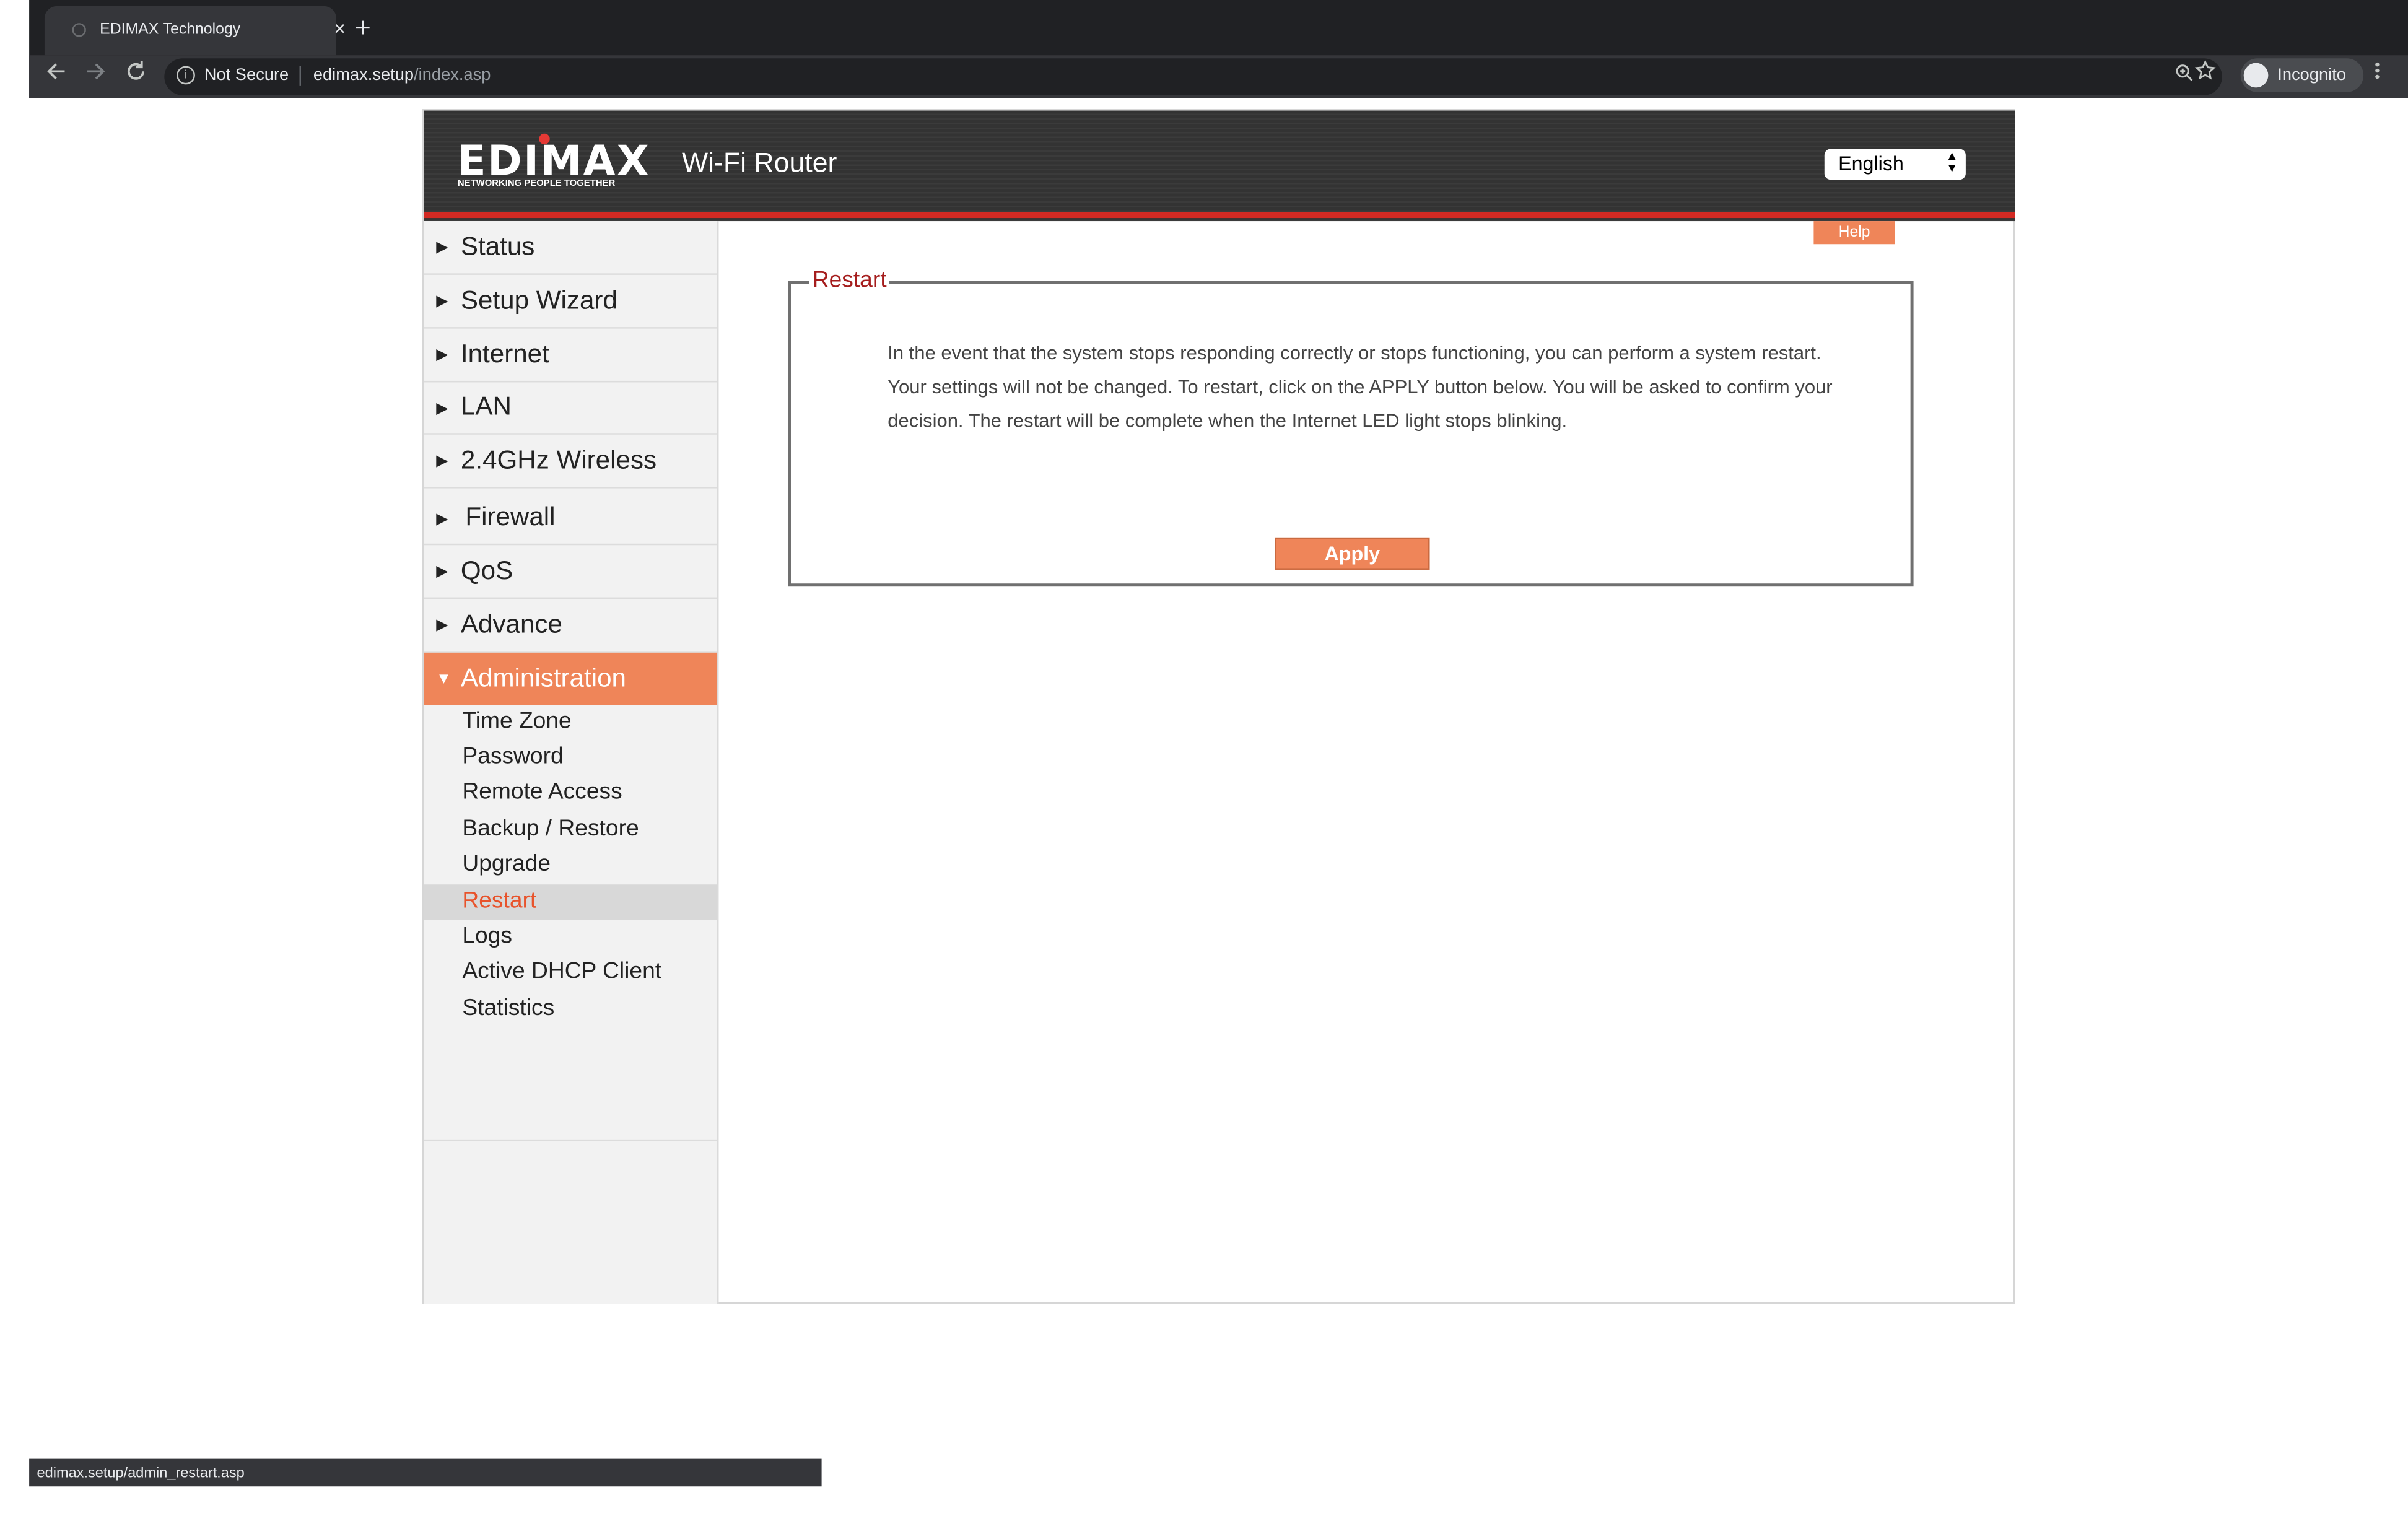  What do you see at coordinates (570, 831) in the screenshot?
I see `subitem-backup-restore: Backup / Restore` at bounding box center [570, 831].